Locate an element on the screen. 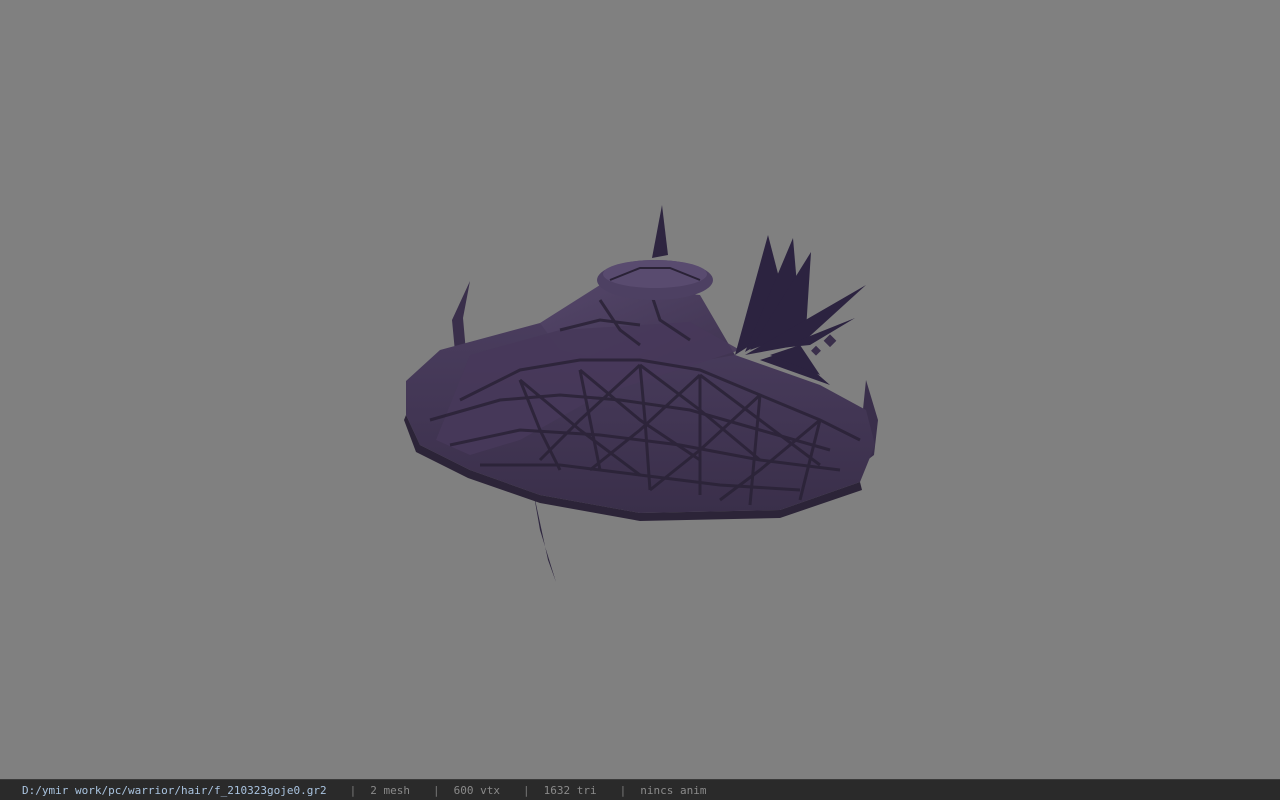 The height and width of the screenshot is (800, 1280). left-horn is located at coordinates (461, 316).